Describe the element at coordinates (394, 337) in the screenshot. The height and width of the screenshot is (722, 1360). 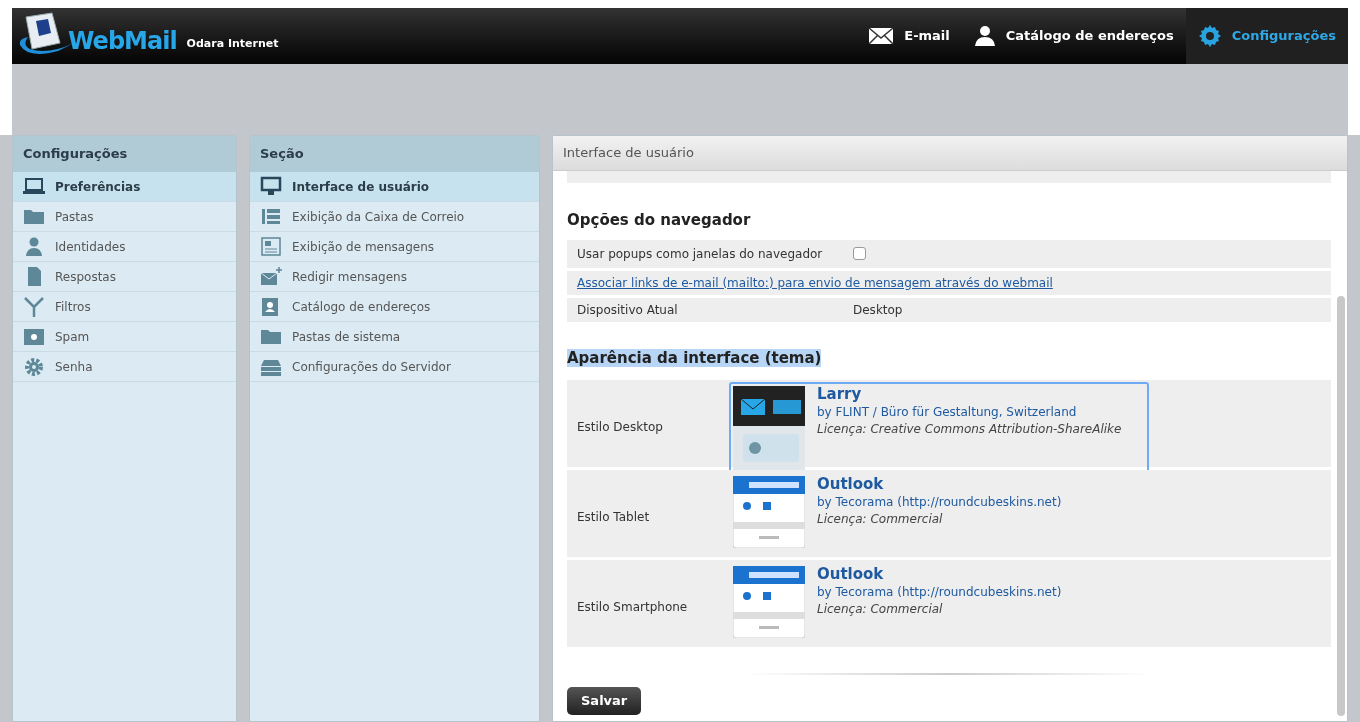
I see `menu-item: Pastas de sistema` at that location.